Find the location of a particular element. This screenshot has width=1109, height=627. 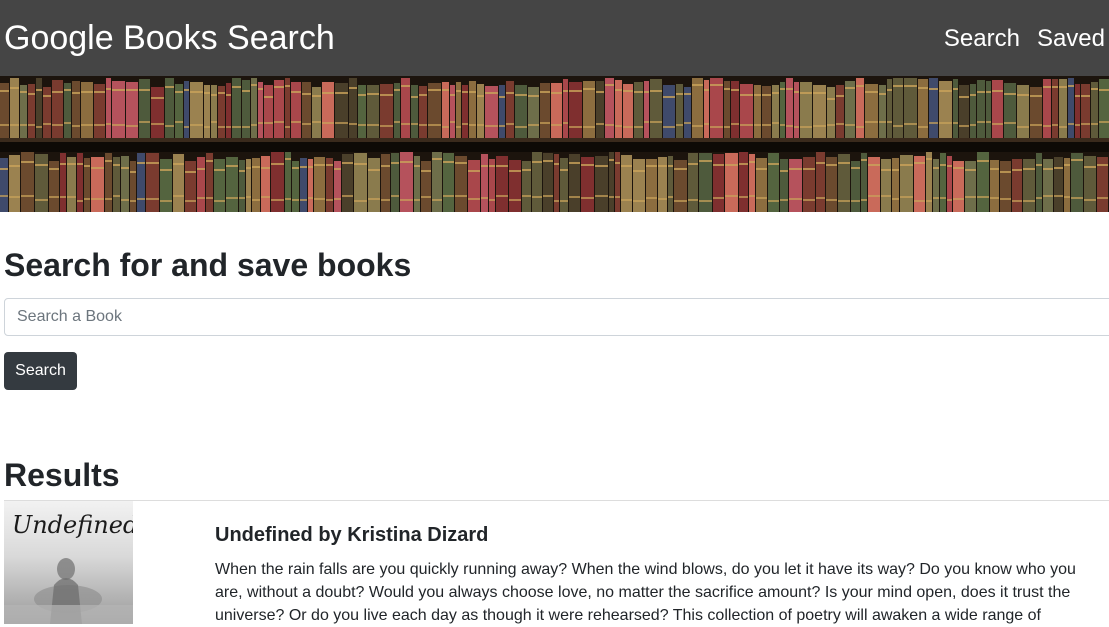

book-title-author: Undefined by Kristina Dizard is located at coordinates (351, 535).